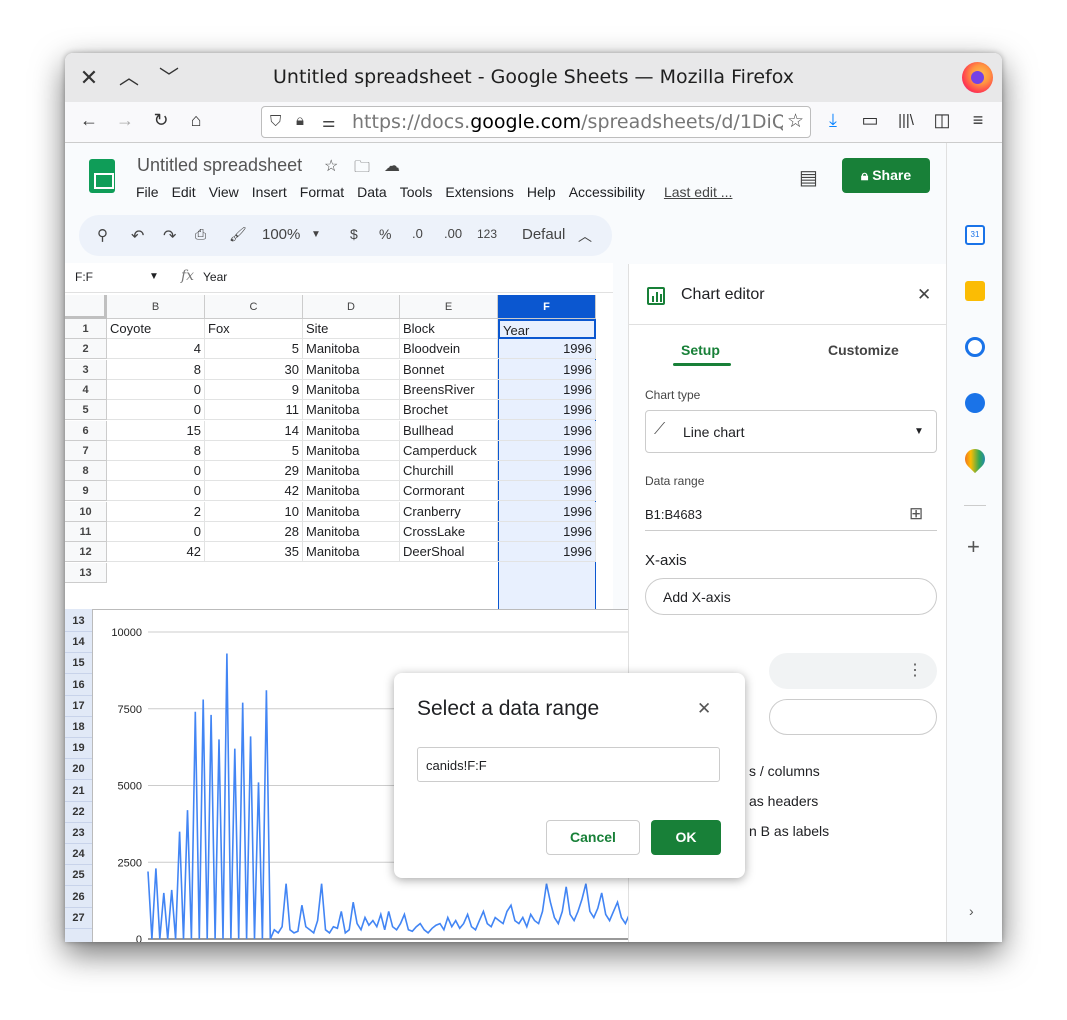  Describe the element at coordinates (449, 471) in the screenshot. I see `table-cell: Churchill` at that location.